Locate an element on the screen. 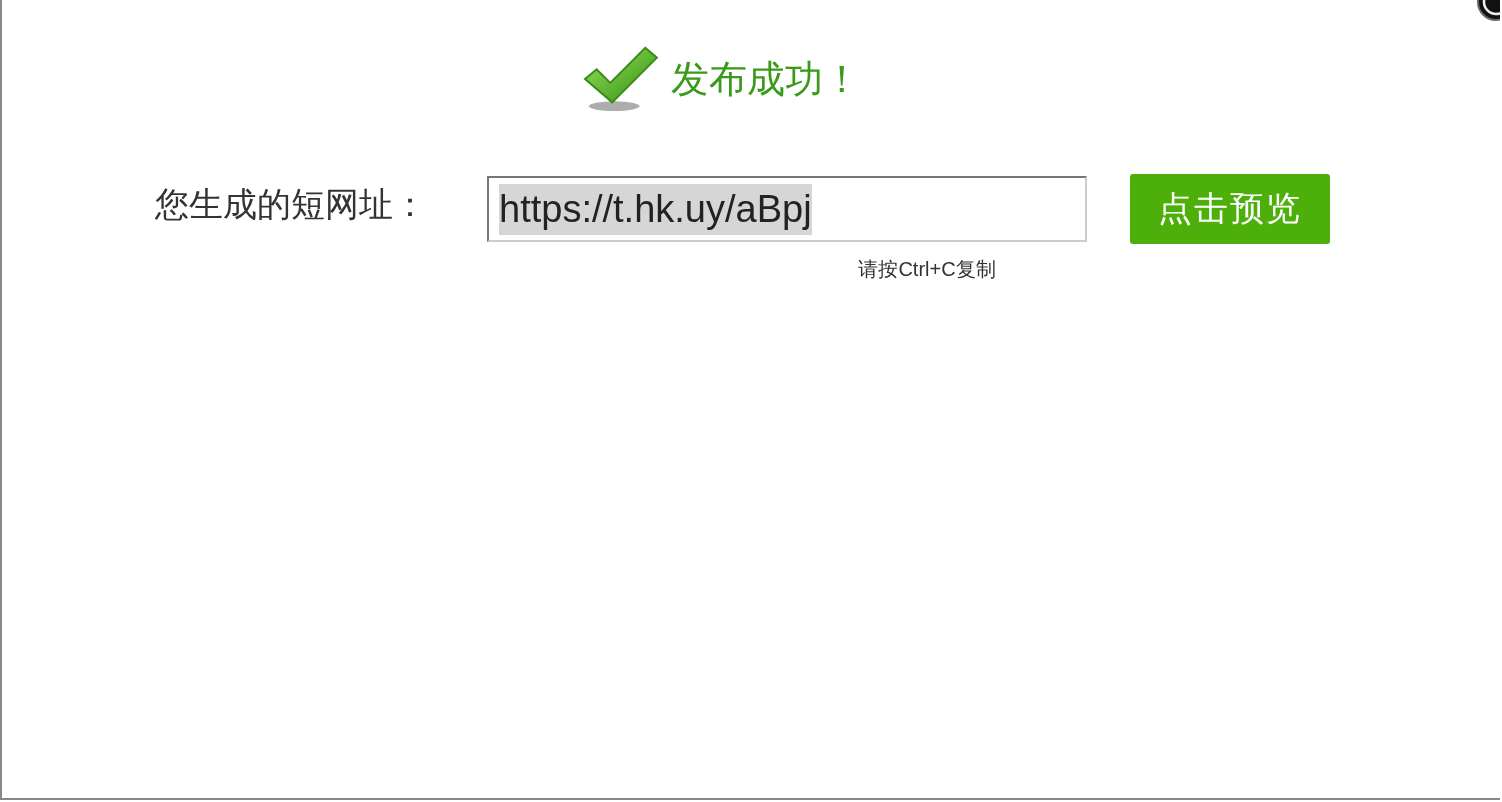 The width and height of the screenshot is (1502, 802). short-url-label: 您生成的短网址： is located at coordinates (291, 204).